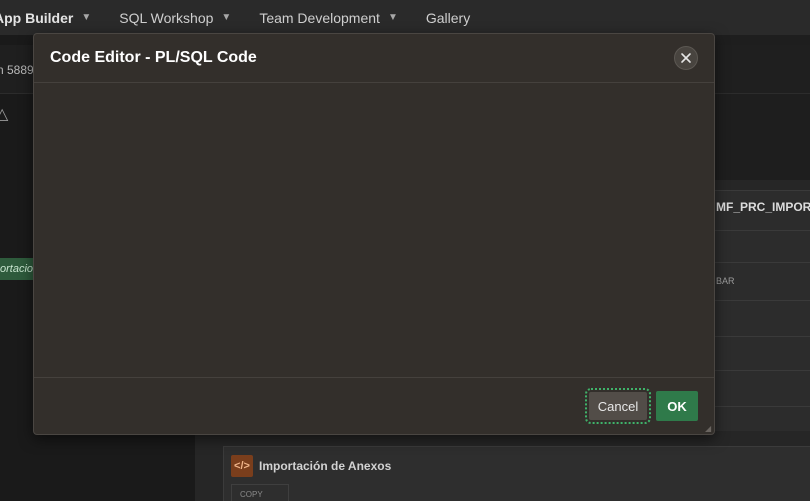 The height and width of the screenshot is (501, 810). What do you see at coordinates (260, 492) in the screenshot?
I see `copy-button: COPY` at bounding box center [260, 492].